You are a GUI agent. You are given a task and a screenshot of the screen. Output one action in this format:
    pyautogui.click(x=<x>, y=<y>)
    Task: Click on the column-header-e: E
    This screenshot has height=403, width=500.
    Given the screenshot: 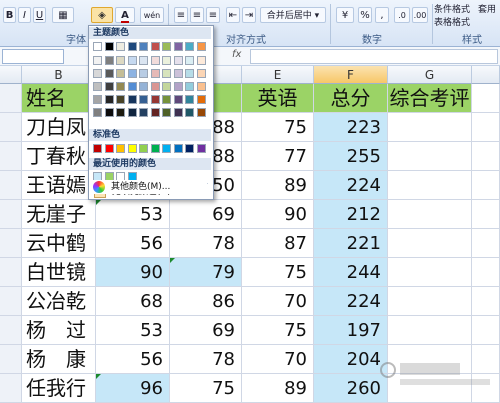 What is the action you would take?
    pyautogui.click(x=278, y=75)
    